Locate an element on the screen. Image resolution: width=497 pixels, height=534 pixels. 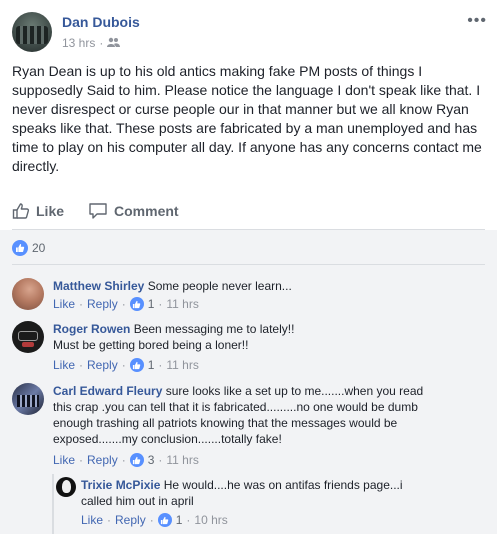
reactions-summary: 20 is located at coordinates (28, 248).